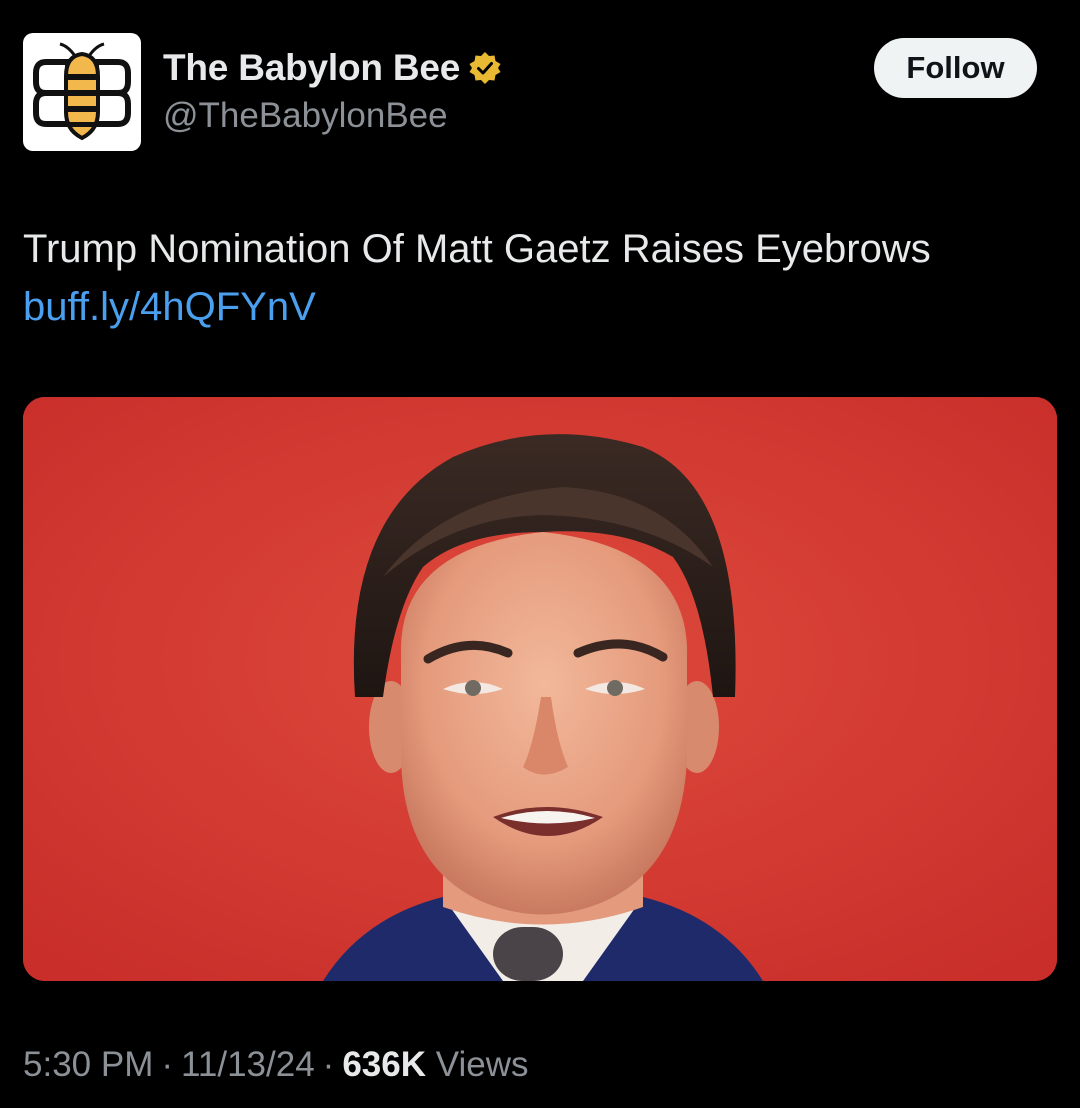 The height and width of the screenshot is (1108, 1080). I want to click on follow-button: Follow, so click(955, 68).